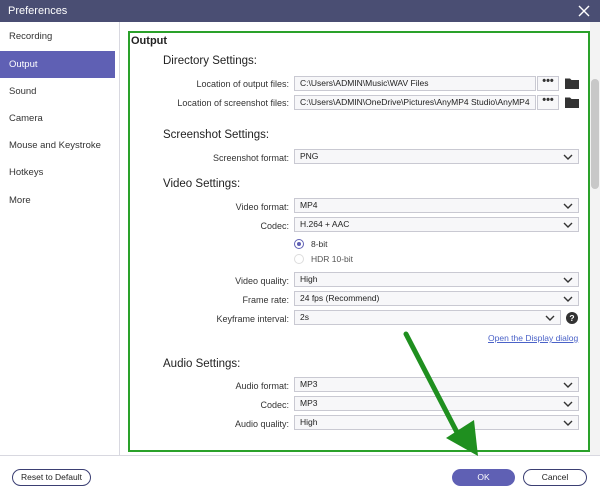  Describe the element at coordinates (436, 156) in the screenshot. I see `screenshot-format-select: PNG` at that location.